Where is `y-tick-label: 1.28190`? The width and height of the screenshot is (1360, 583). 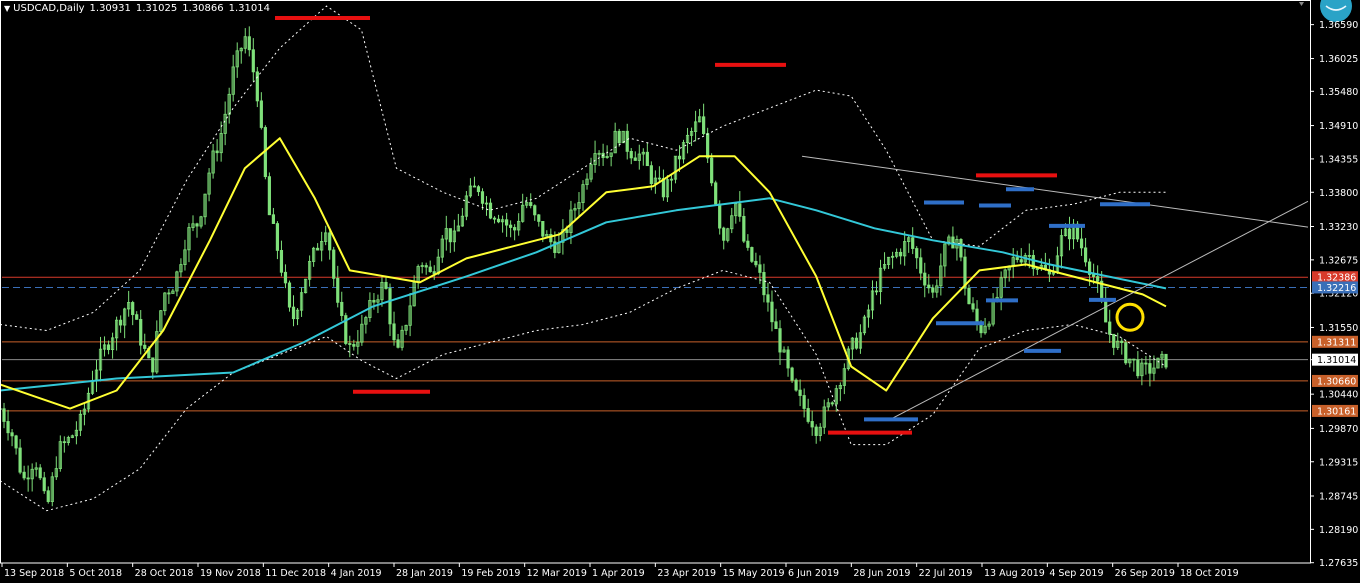
y-tick-label: 1.28190 is located at coordinates (1338, 530).